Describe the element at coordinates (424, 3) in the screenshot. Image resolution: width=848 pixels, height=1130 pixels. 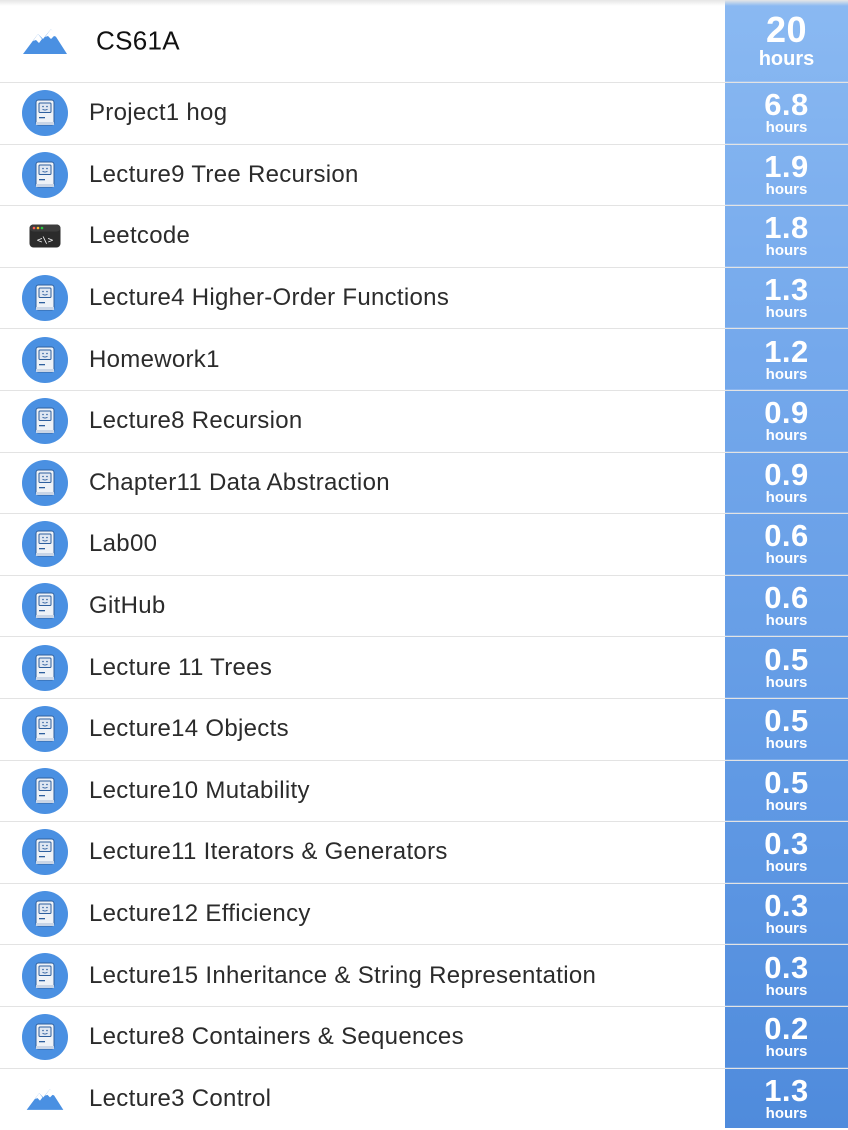
I see `top-shadow` at that location.